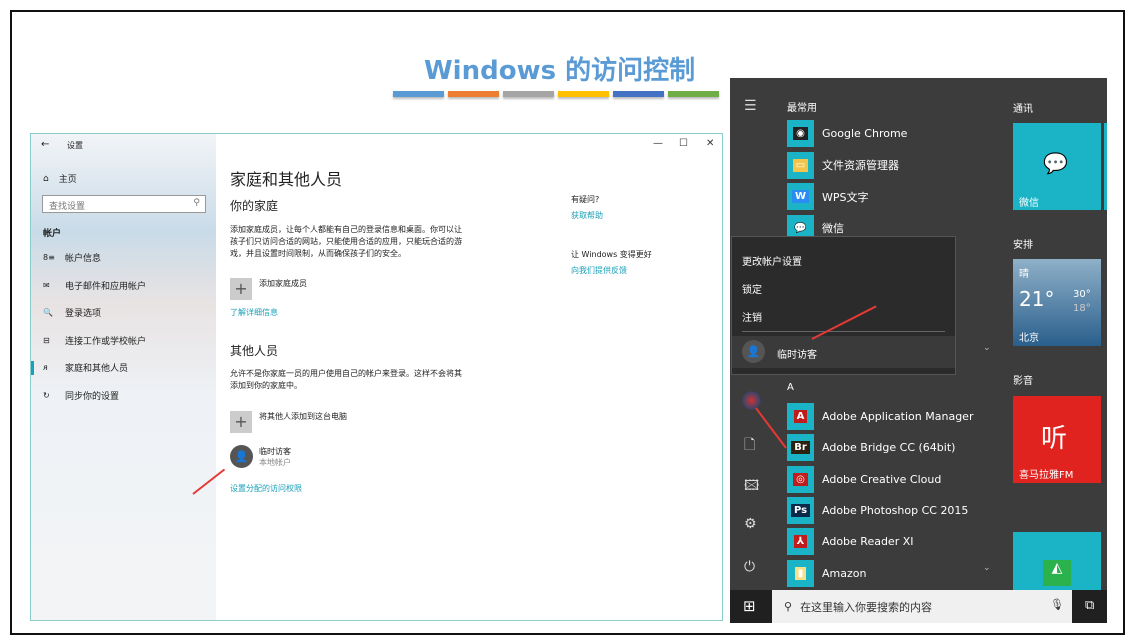  Describe the element at coordinates (800, 165) in the screenshot. I see `app-icon: ▭` at that location.